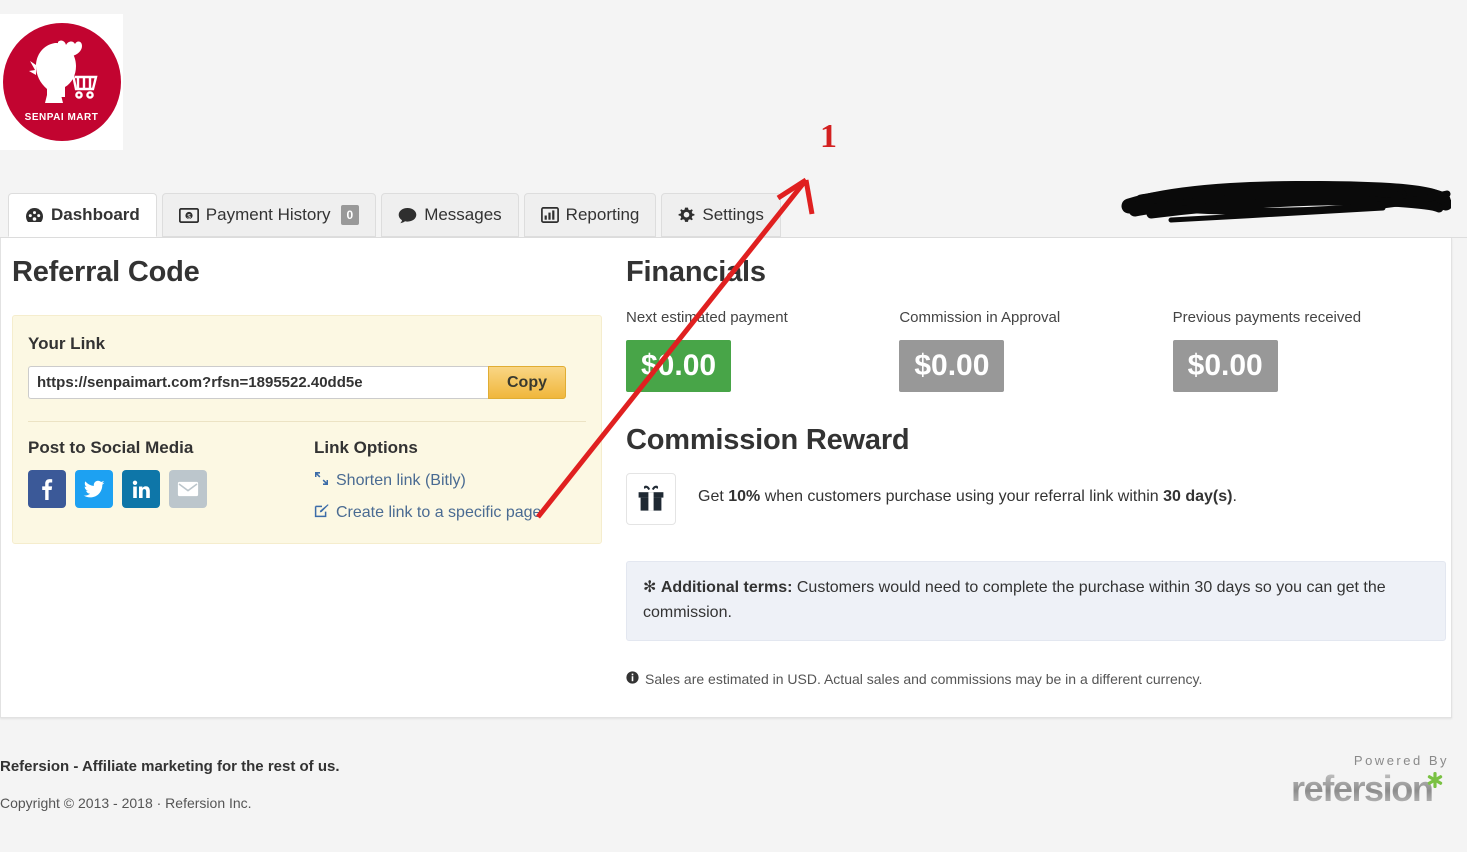 The width and height of the screenshot is (1467, 852). What do you see at coordinates (307, 429) in the screenshot?
I see `your-link-panel: Your Link Copy Post to Social Media` at bounding box center [307, 429].